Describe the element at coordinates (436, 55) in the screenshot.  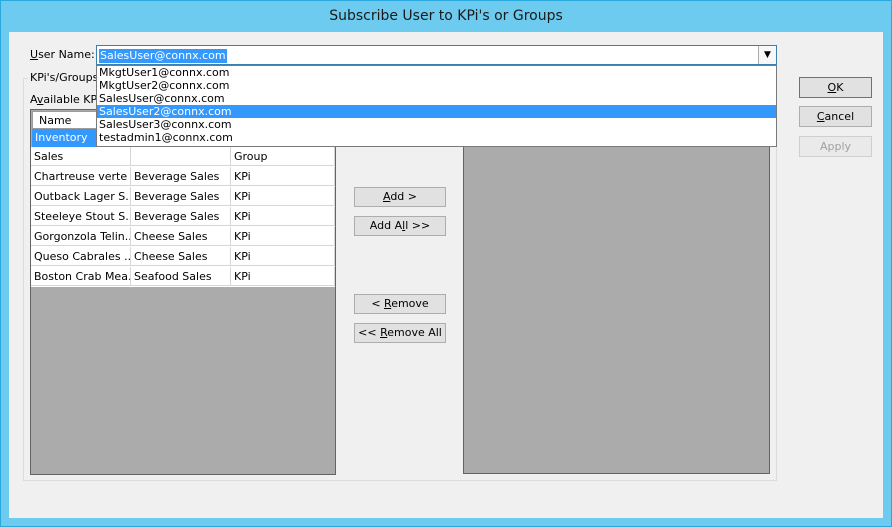
I see `user-name-combobox: SalesUser@connx.com ▼` at that location.